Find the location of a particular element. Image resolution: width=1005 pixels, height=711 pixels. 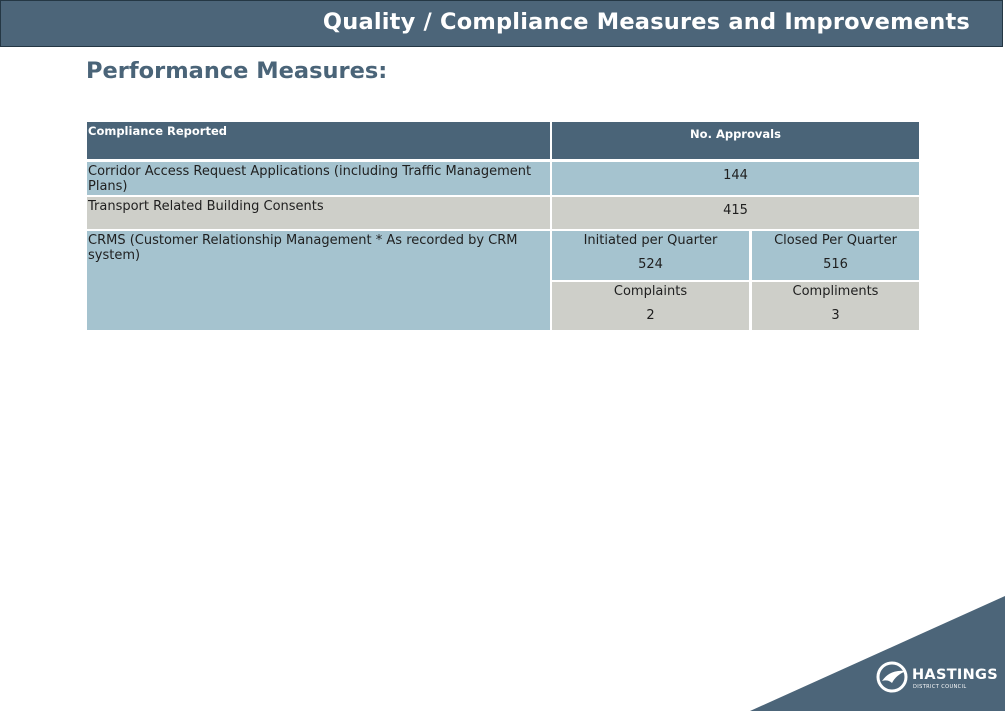

crms-compliments-value: 3 is located at coordinates (835, 315).